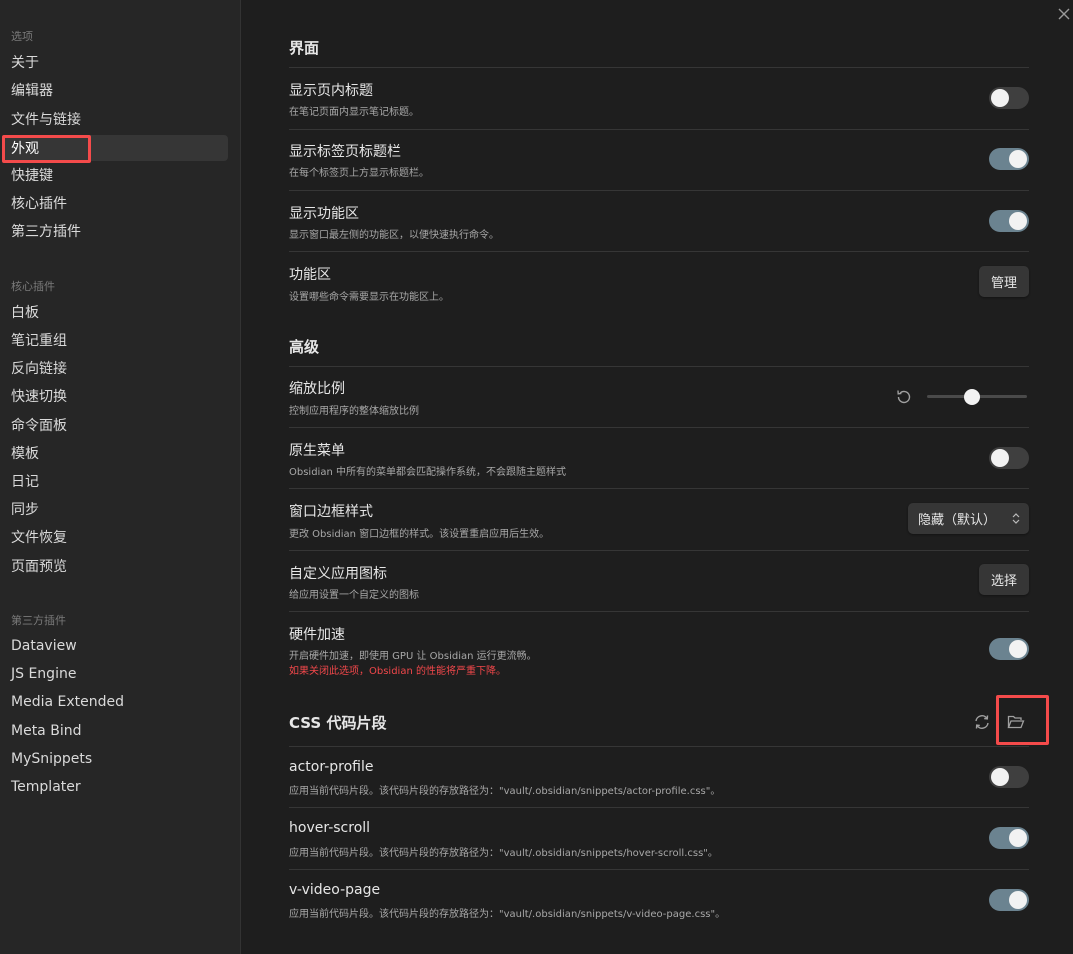 The width and height of the screenshot is (1073, 954). Describe the element at coordinates (115, 231) in the screenshot. I see `sidebar-item-community-plugins: 第三方插件` at that location.